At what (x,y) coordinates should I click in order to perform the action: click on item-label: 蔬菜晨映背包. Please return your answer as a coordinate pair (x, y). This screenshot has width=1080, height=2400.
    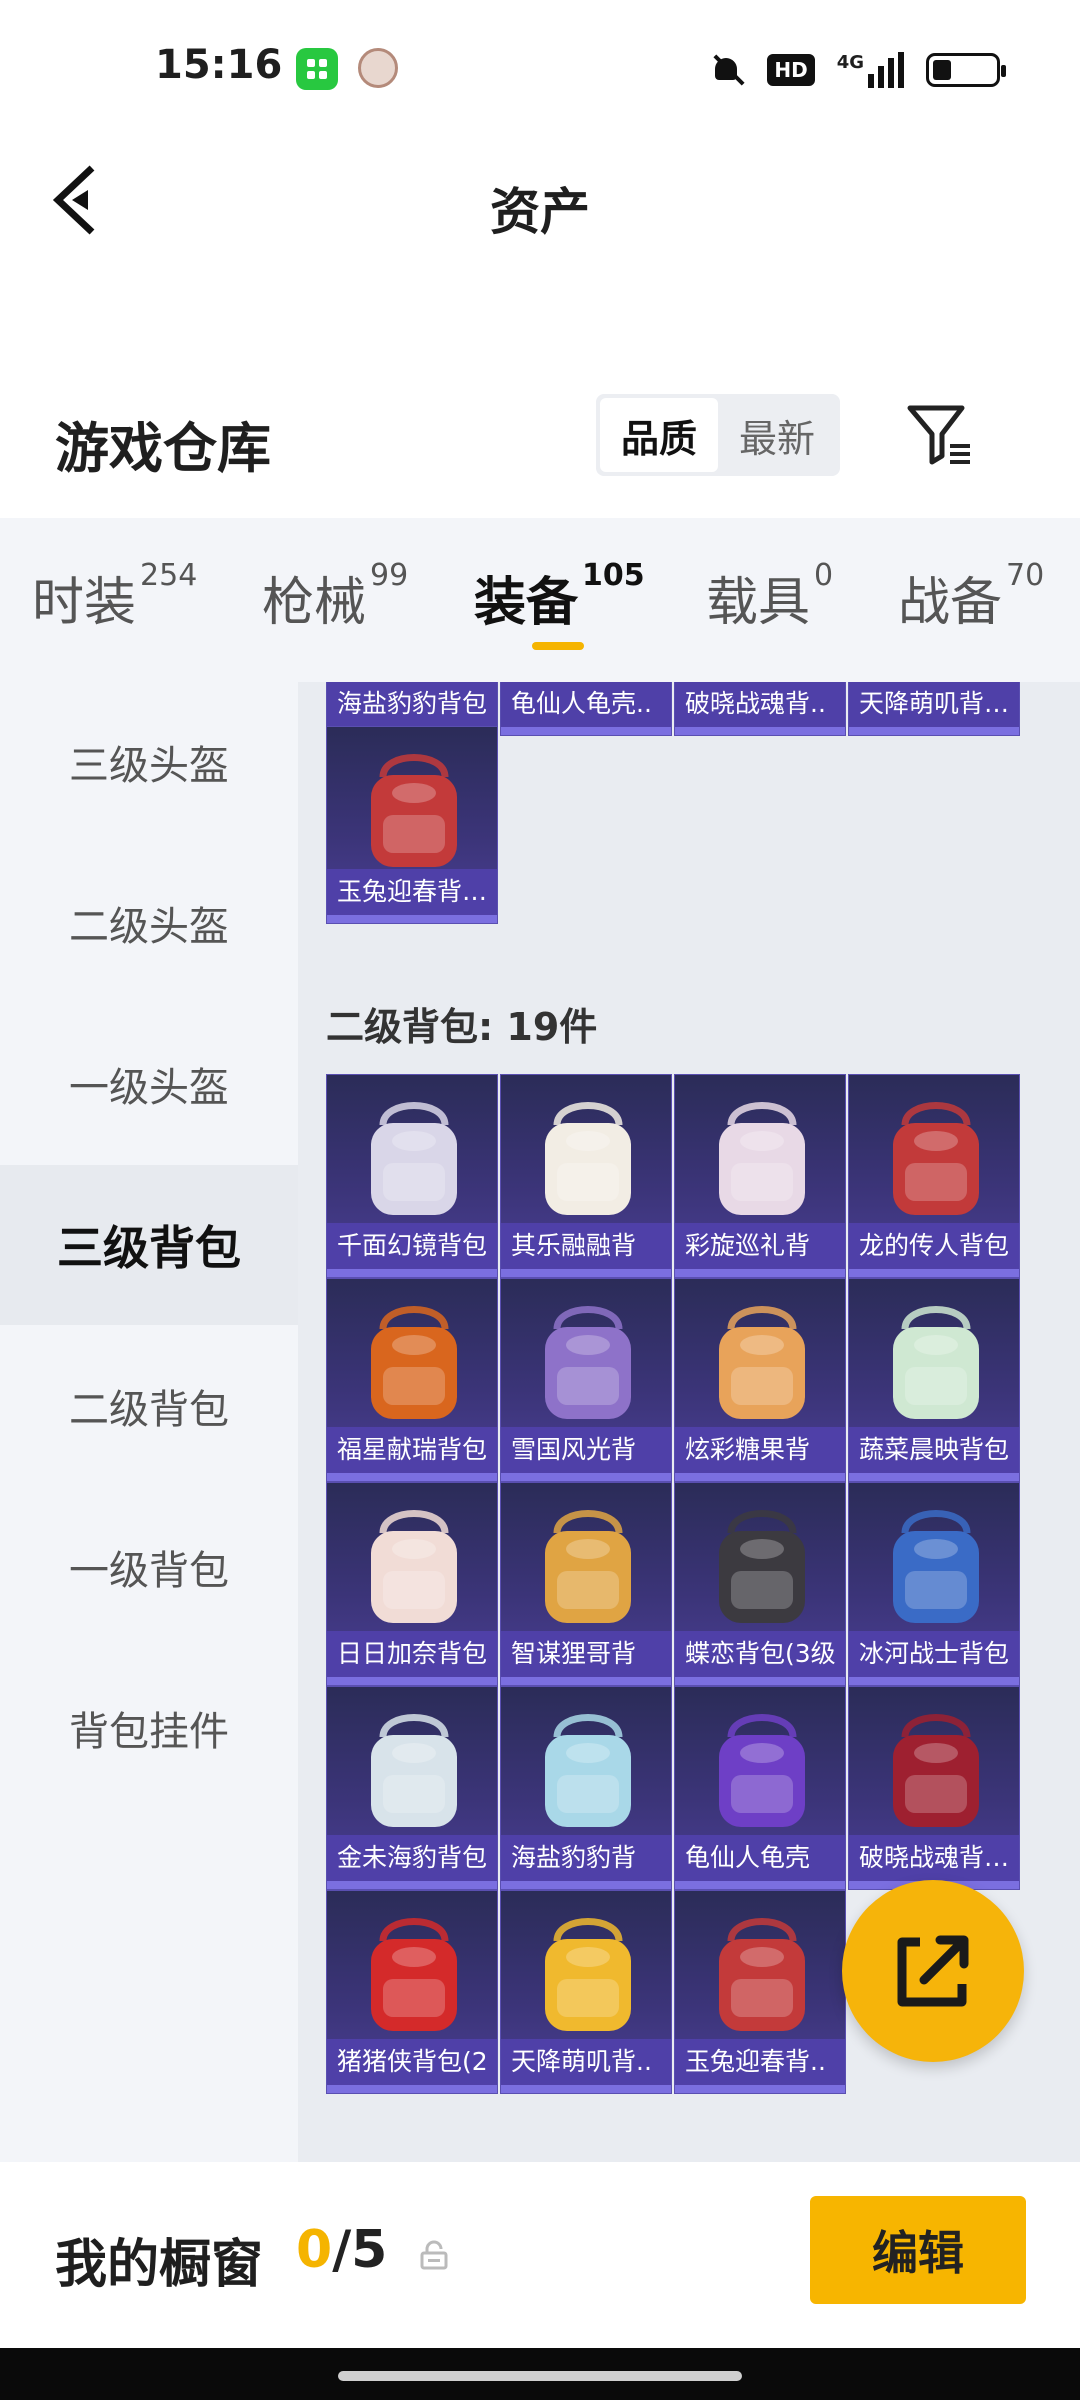
    Looking at the image, I should click on (934, 1450).